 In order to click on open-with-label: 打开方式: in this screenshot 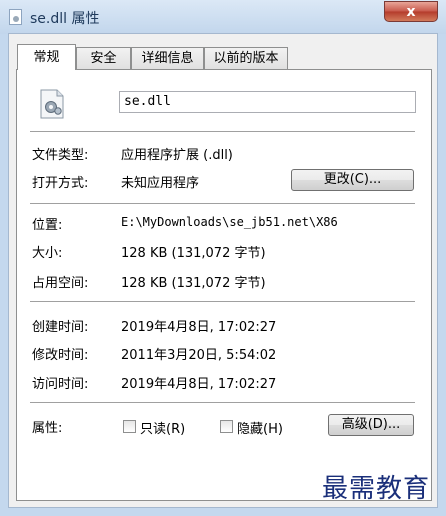, I will do `click(60, 183)`.